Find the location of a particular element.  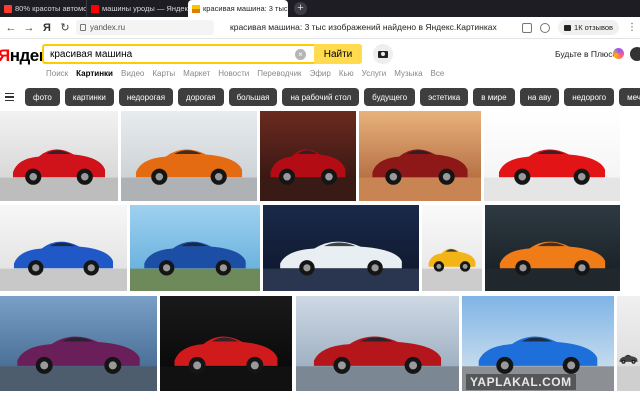

service-link: Видео is located at coordinates (132, 73).